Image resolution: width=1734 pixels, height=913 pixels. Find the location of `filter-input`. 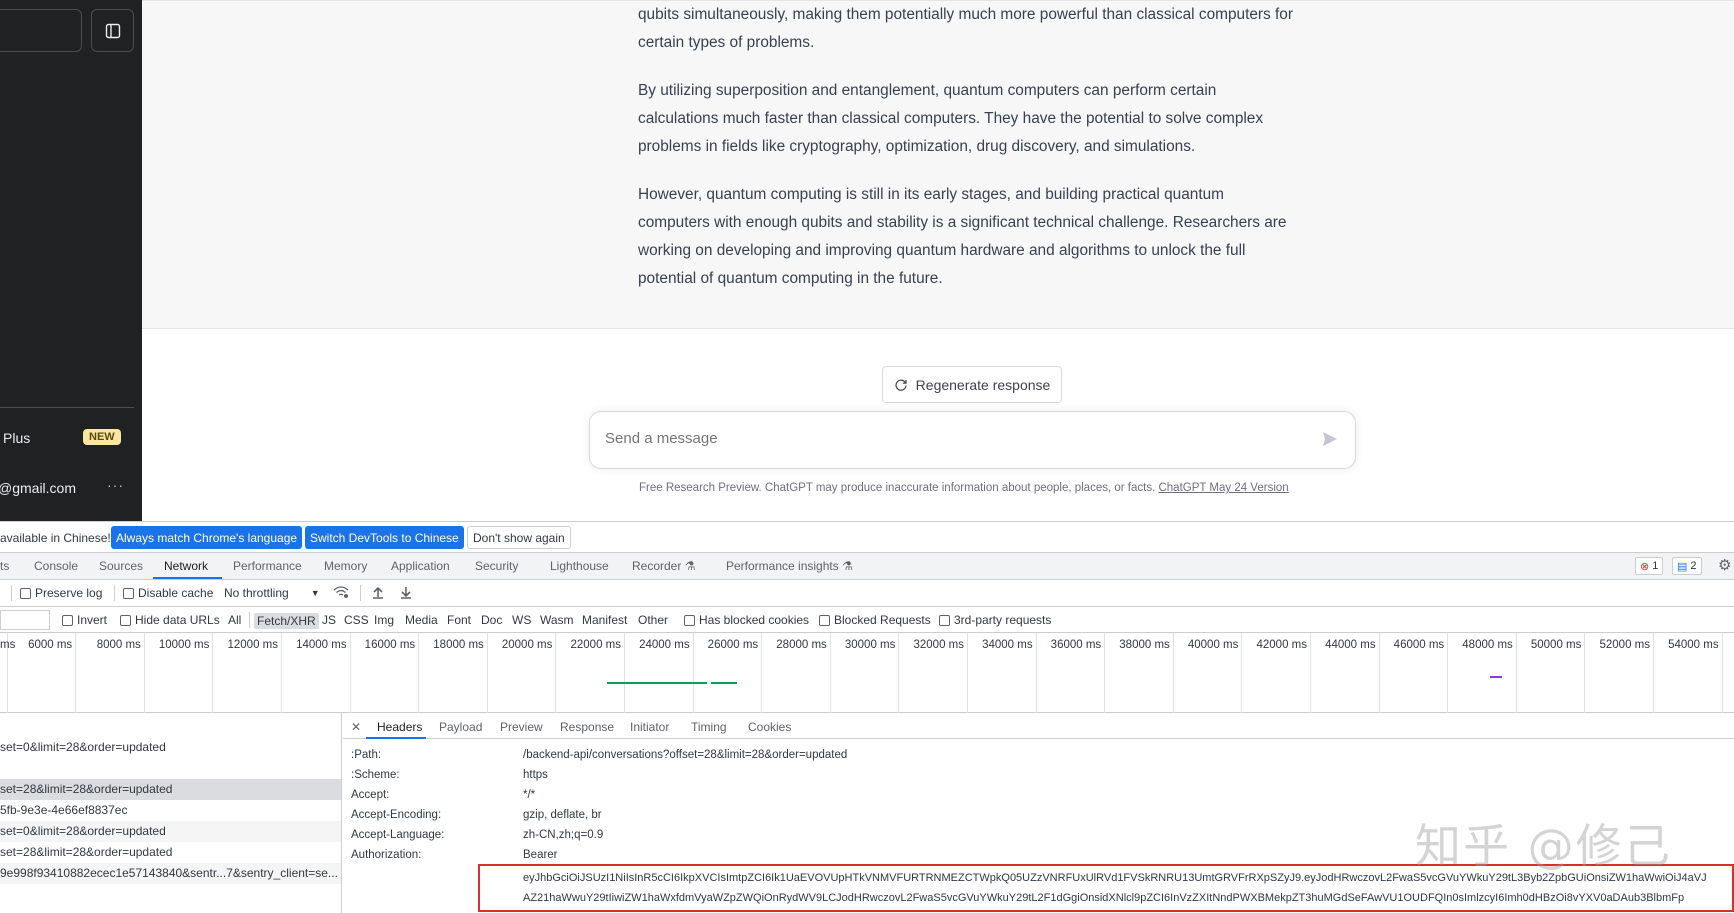

filter-input is located at coordinates (25, 620).